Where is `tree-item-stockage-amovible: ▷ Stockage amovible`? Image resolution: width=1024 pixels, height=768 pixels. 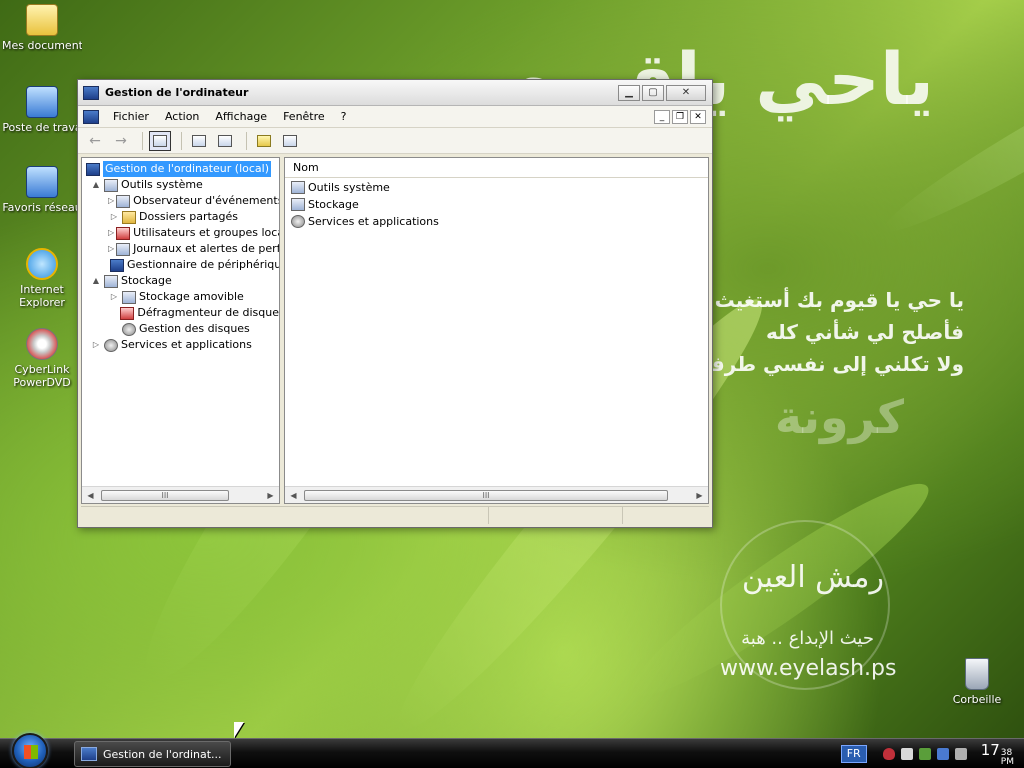 tree-item-stockage-amovible: ▷ Stockage amovible is located at coordinates (180, 297).